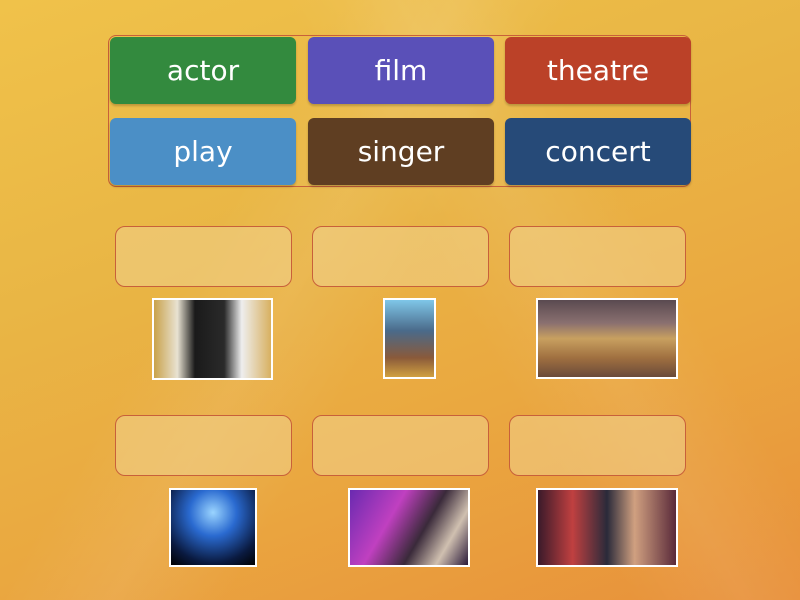 The height and width of the screenshot is (600, 800). Describe the element at coordinates (213, 527) in the screenshot. I see `concert-crowd-image` at that location.